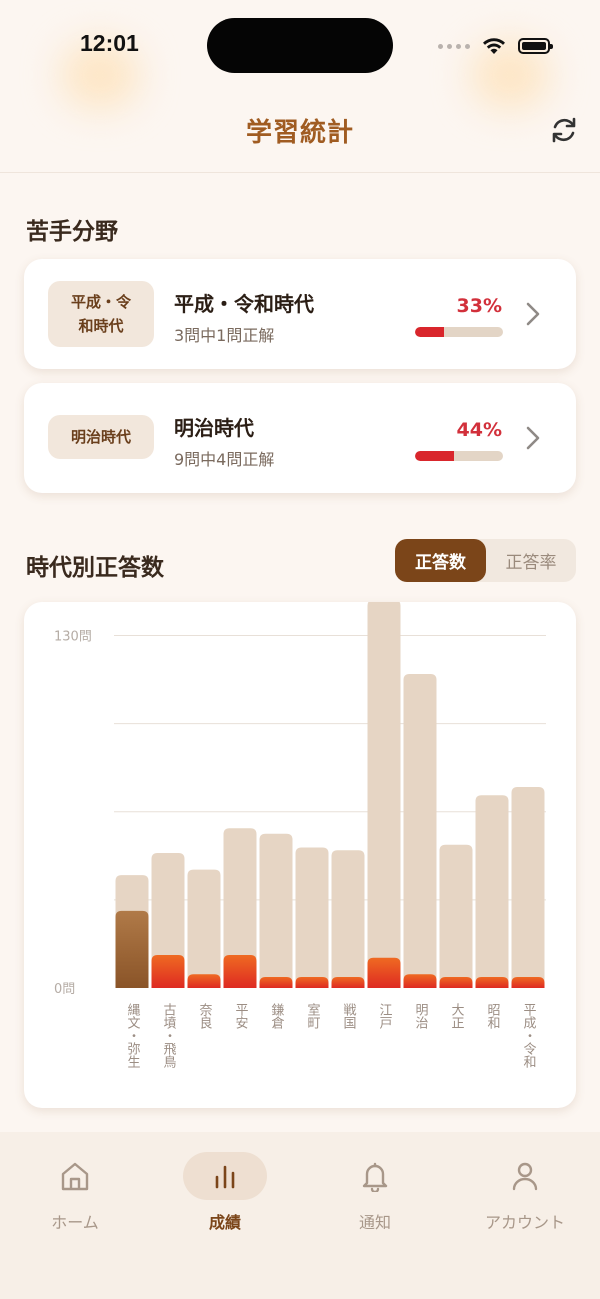  What do you see at coordinates (224, 335) in the screenshot?
I see `weak-item-detail: 3問中1問正解` at bounding box center [224, 335].